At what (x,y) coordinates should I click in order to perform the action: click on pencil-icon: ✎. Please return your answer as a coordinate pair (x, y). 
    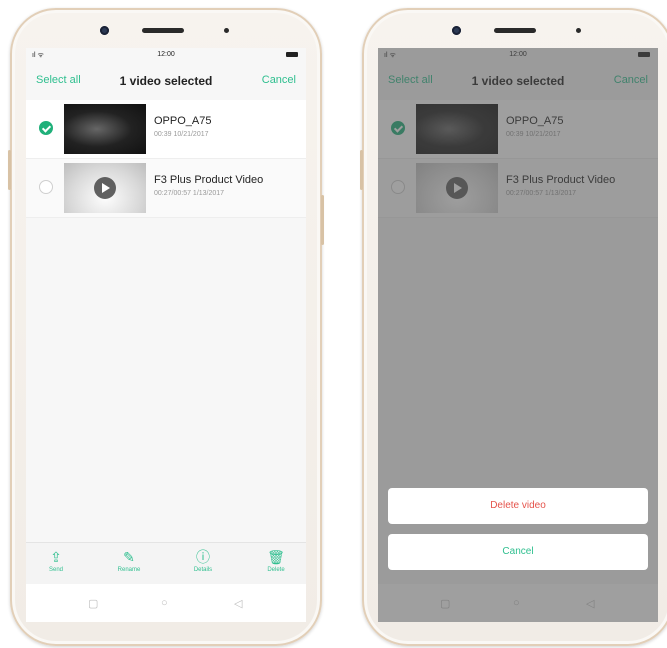
    Looking at the image, I should click on (129, 557).